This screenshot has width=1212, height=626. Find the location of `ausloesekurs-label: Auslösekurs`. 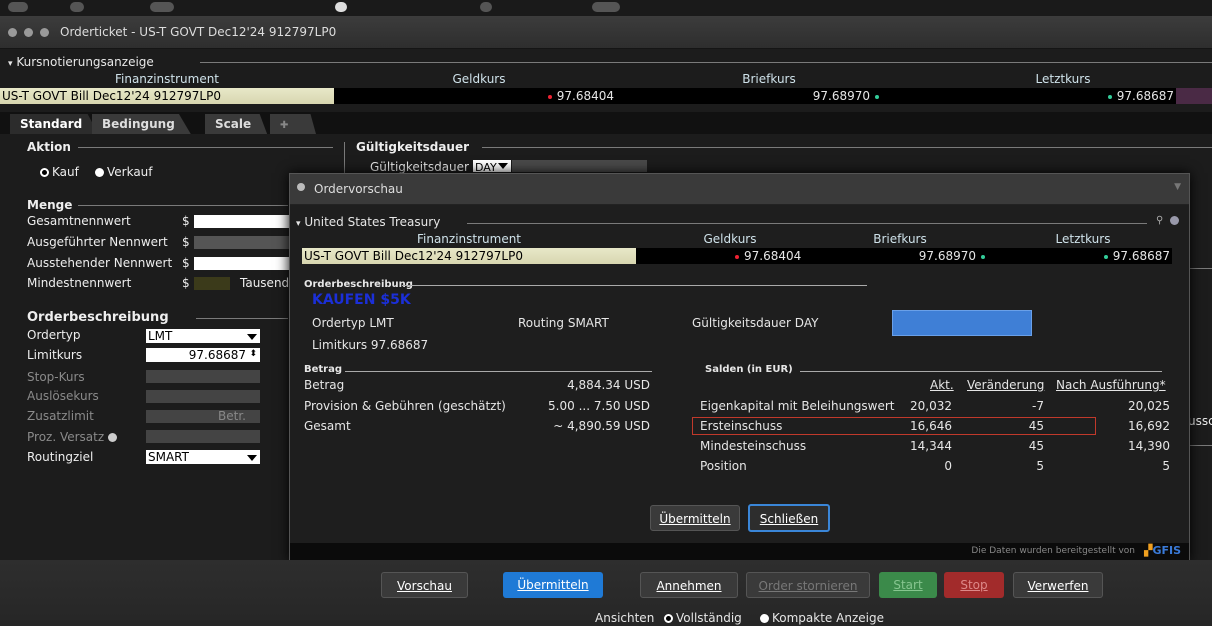

ausloesekurs-label: Auslösekurs is located at coordinates (63, 396).